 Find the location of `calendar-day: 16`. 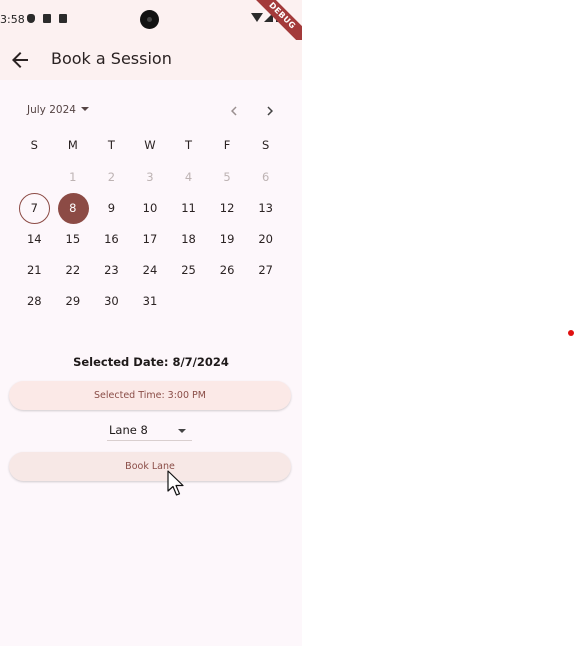

calendar-day: 16 is located at coordinates (111, 239).